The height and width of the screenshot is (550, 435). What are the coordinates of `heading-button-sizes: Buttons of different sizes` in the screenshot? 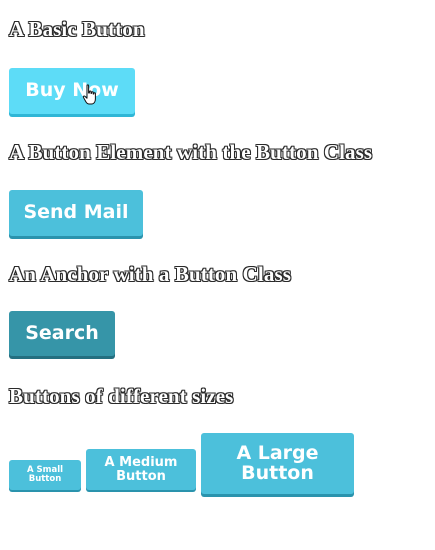 It's located at (121, 396).